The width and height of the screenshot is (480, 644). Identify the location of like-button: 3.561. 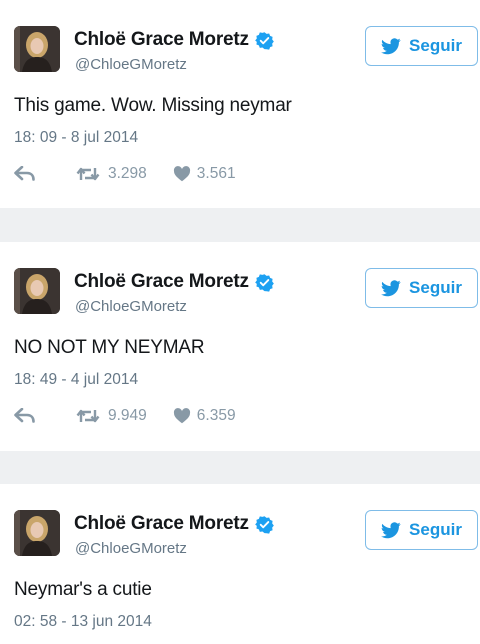
(204, 174).